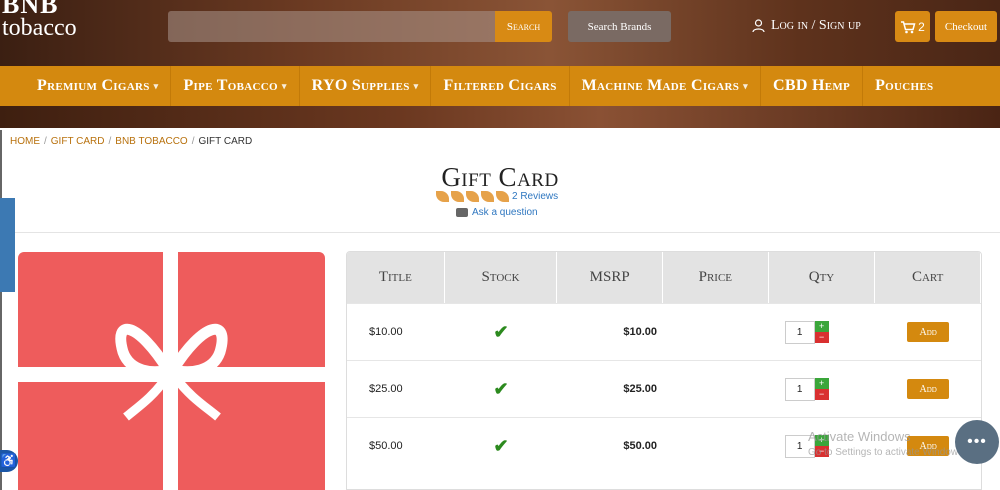 This screenshot has width=1000, height=490. What do you see at coordinates (39, 28) in the screenshot?
I see `logo-text-bottom: tobacco` at bounding box center [39, 28].